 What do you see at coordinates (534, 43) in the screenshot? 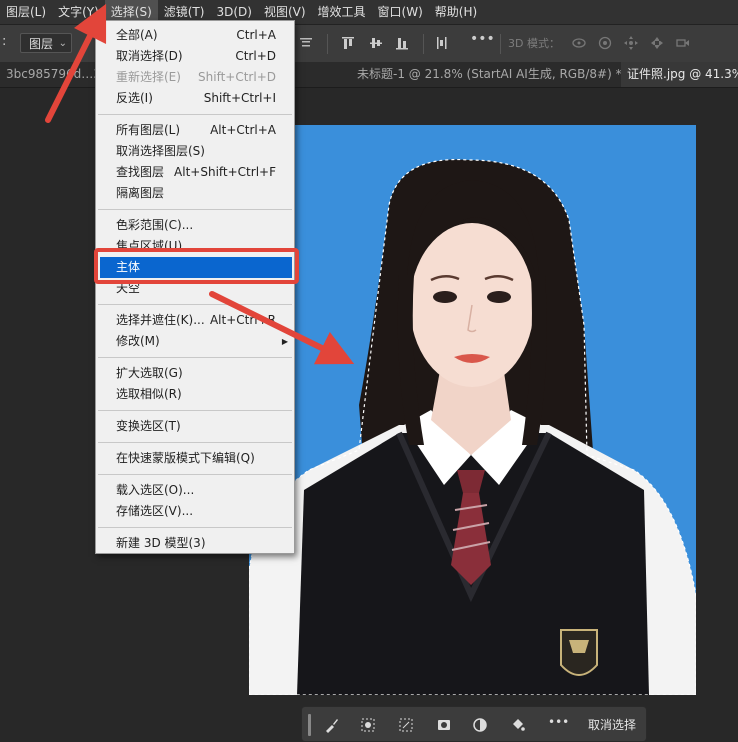
I see `3d-mode-label: 3D 模式：` at bounding box center [534, 43].